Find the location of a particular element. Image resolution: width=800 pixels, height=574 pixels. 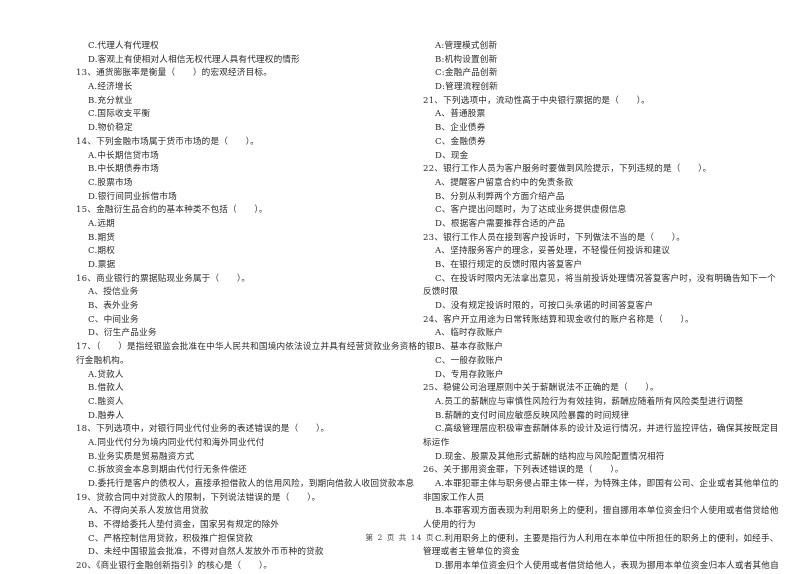

answer-option: A.贷款人 is located at coordinates (106, 374).